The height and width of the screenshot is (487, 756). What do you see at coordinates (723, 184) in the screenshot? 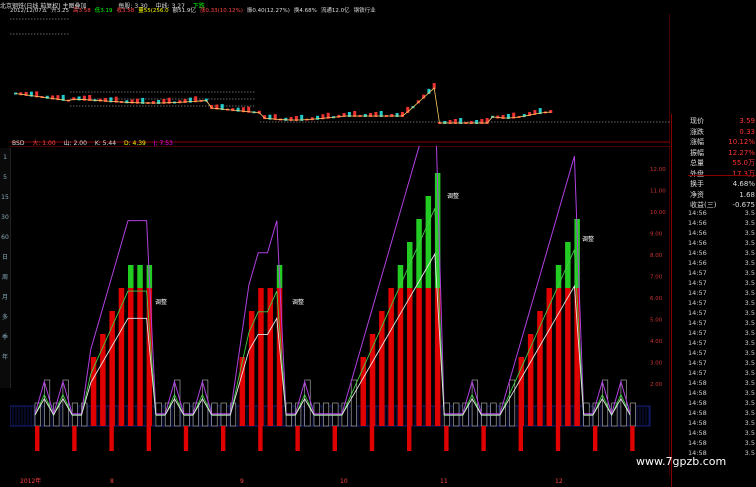
I see `quote-row: 换手 4.68%` at bounding box center [723, 184].